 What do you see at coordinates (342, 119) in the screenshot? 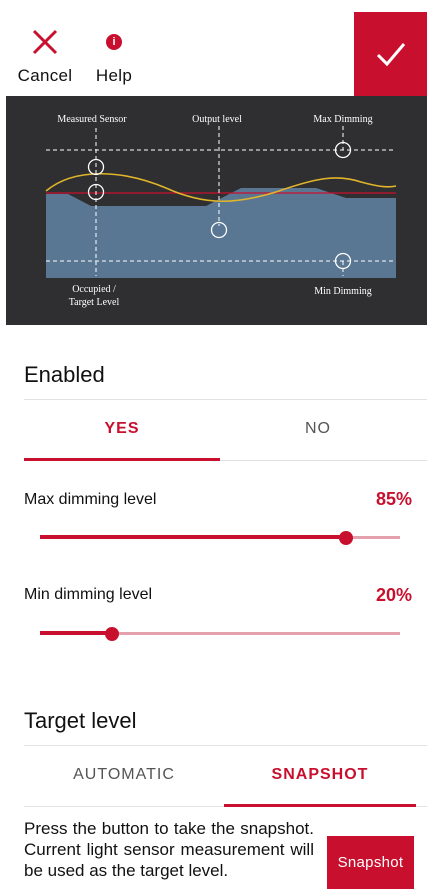
I see `max-dimming-label: Max Dimming` at bounding box center [342, 119].